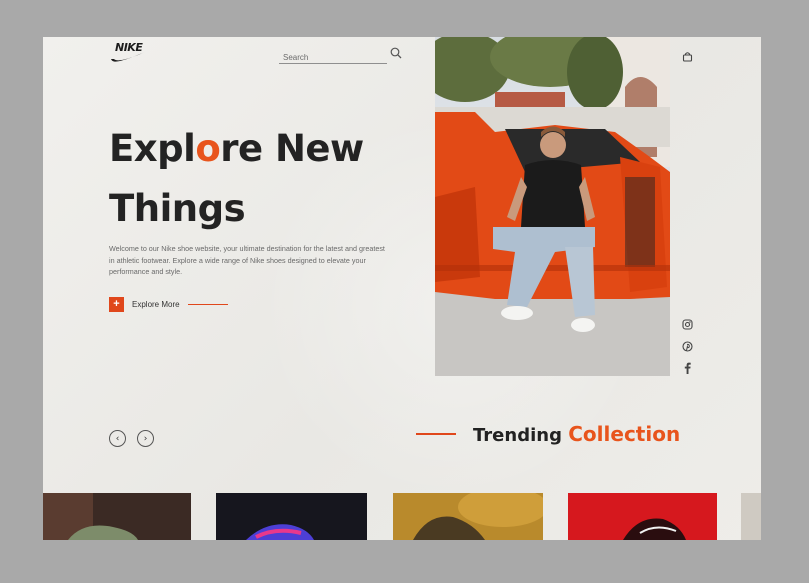 The image size is (809, 583). I want to click on explore-more-button: + Explore More, so click(168, 304).